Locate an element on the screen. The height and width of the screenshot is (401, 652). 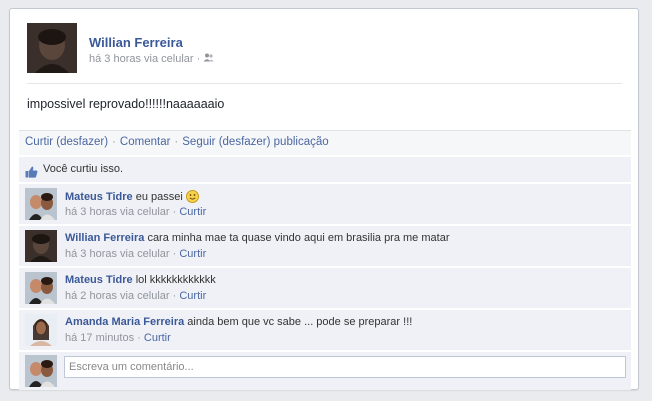
comment-meta: há 2 horas via celular · Curtir is located at coordinates (136, 296).